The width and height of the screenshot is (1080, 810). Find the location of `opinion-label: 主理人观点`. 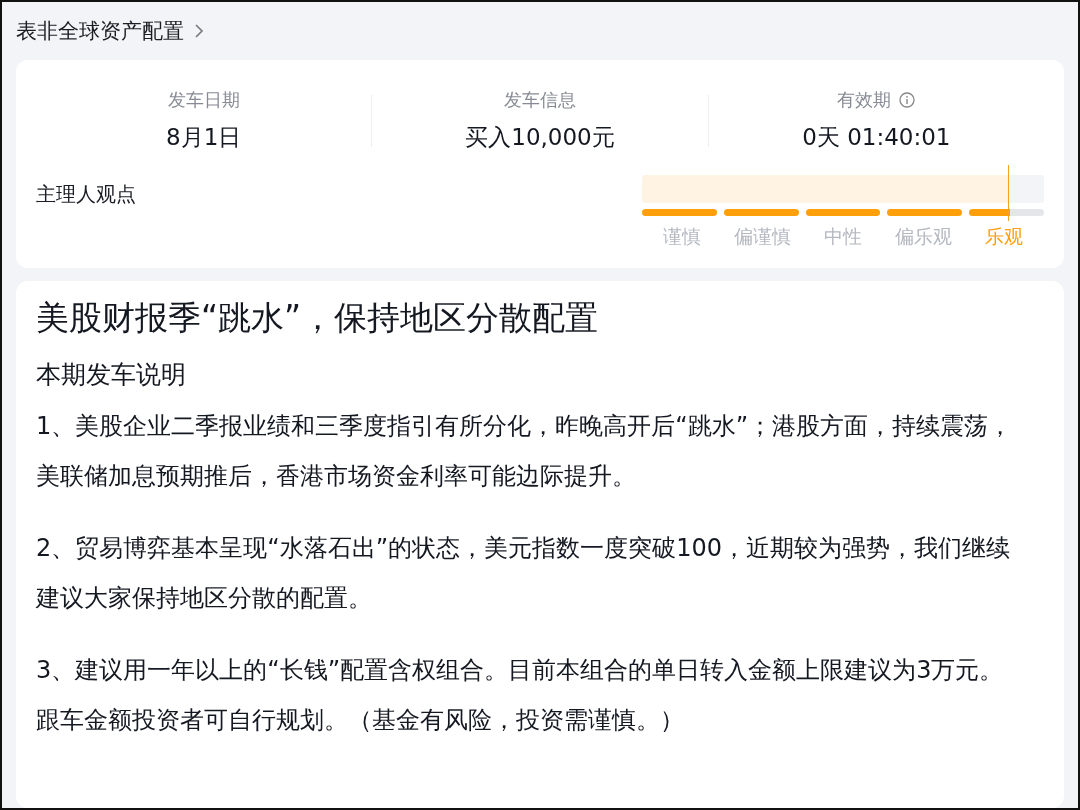

opinion-label: 主理人观点 is located at coordinates (86, 194).